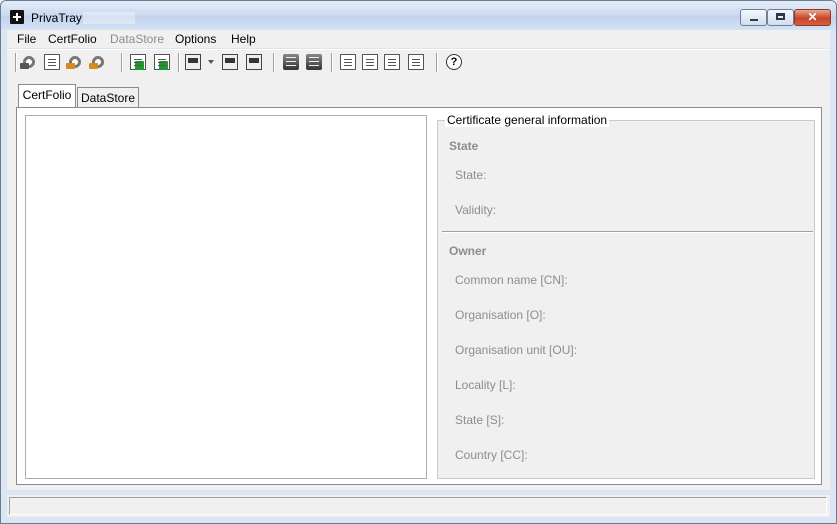 Image resolution: width=837 pixels, height=524 pixels. What do you see at coordinates (195, 39) in the screenshot?
I see `menu-options: Options` at bounding box center [195, 39].